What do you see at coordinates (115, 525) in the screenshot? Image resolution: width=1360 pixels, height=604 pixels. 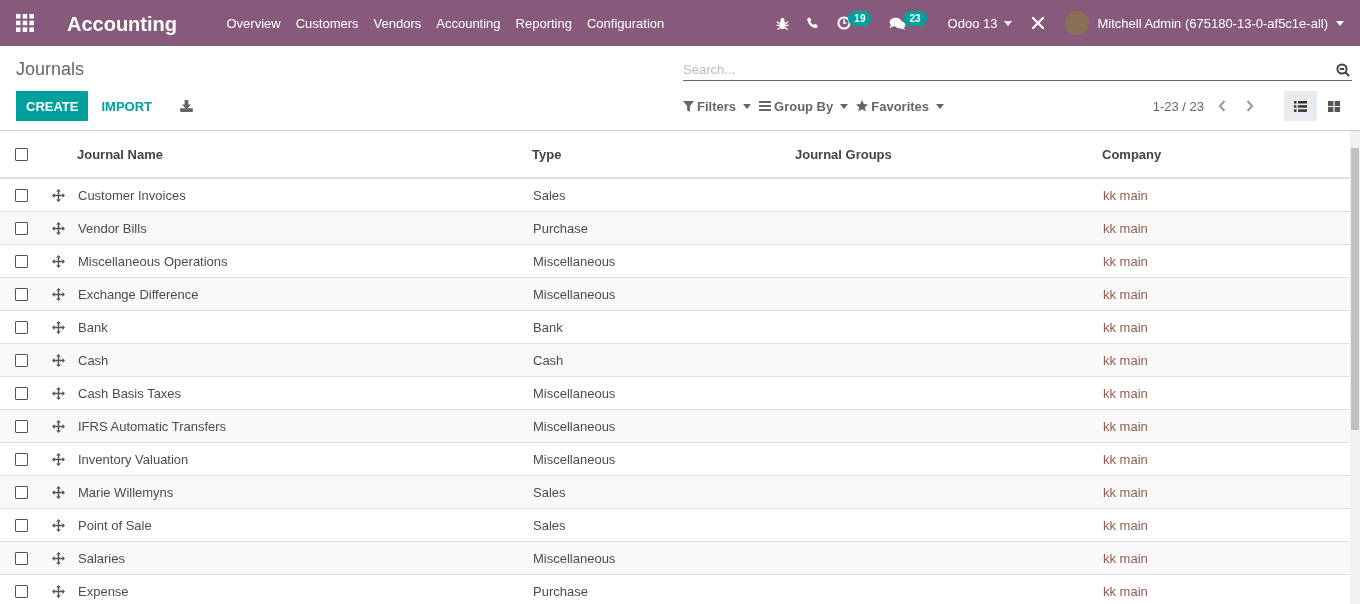 I see `journal-name-cell-text: Point of Sale` at bounding box center [115, 525].